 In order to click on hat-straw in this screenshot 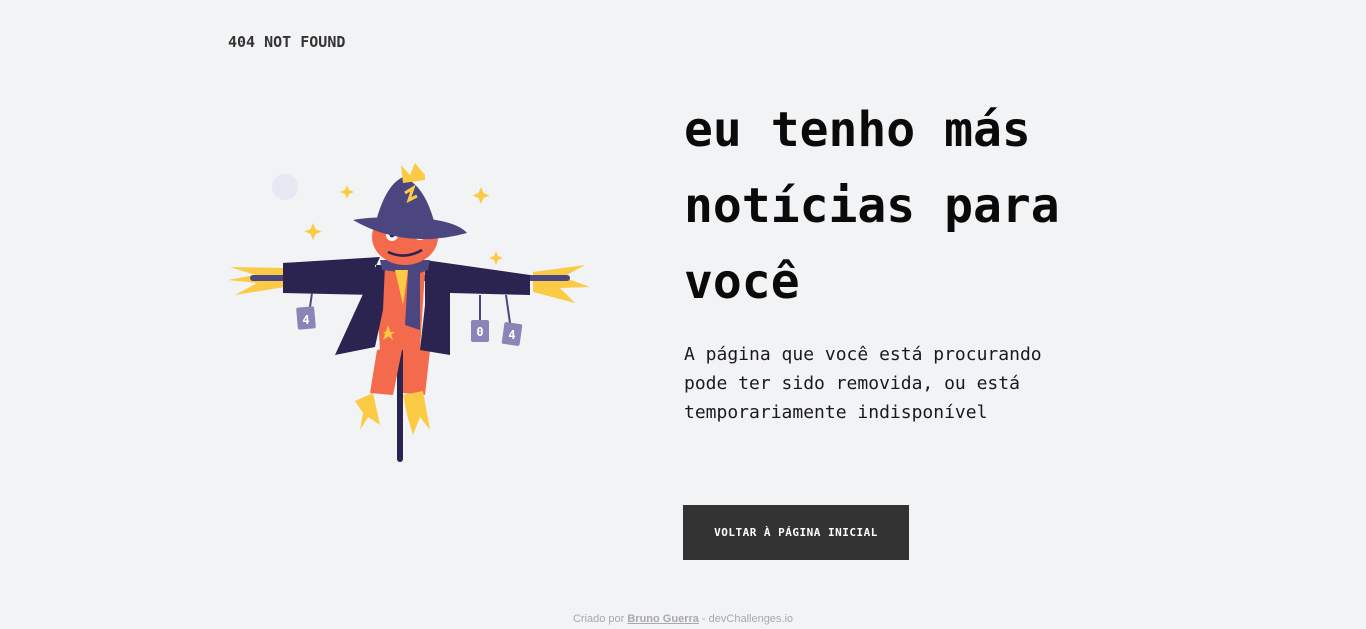, I will do `click(413, 173)`.